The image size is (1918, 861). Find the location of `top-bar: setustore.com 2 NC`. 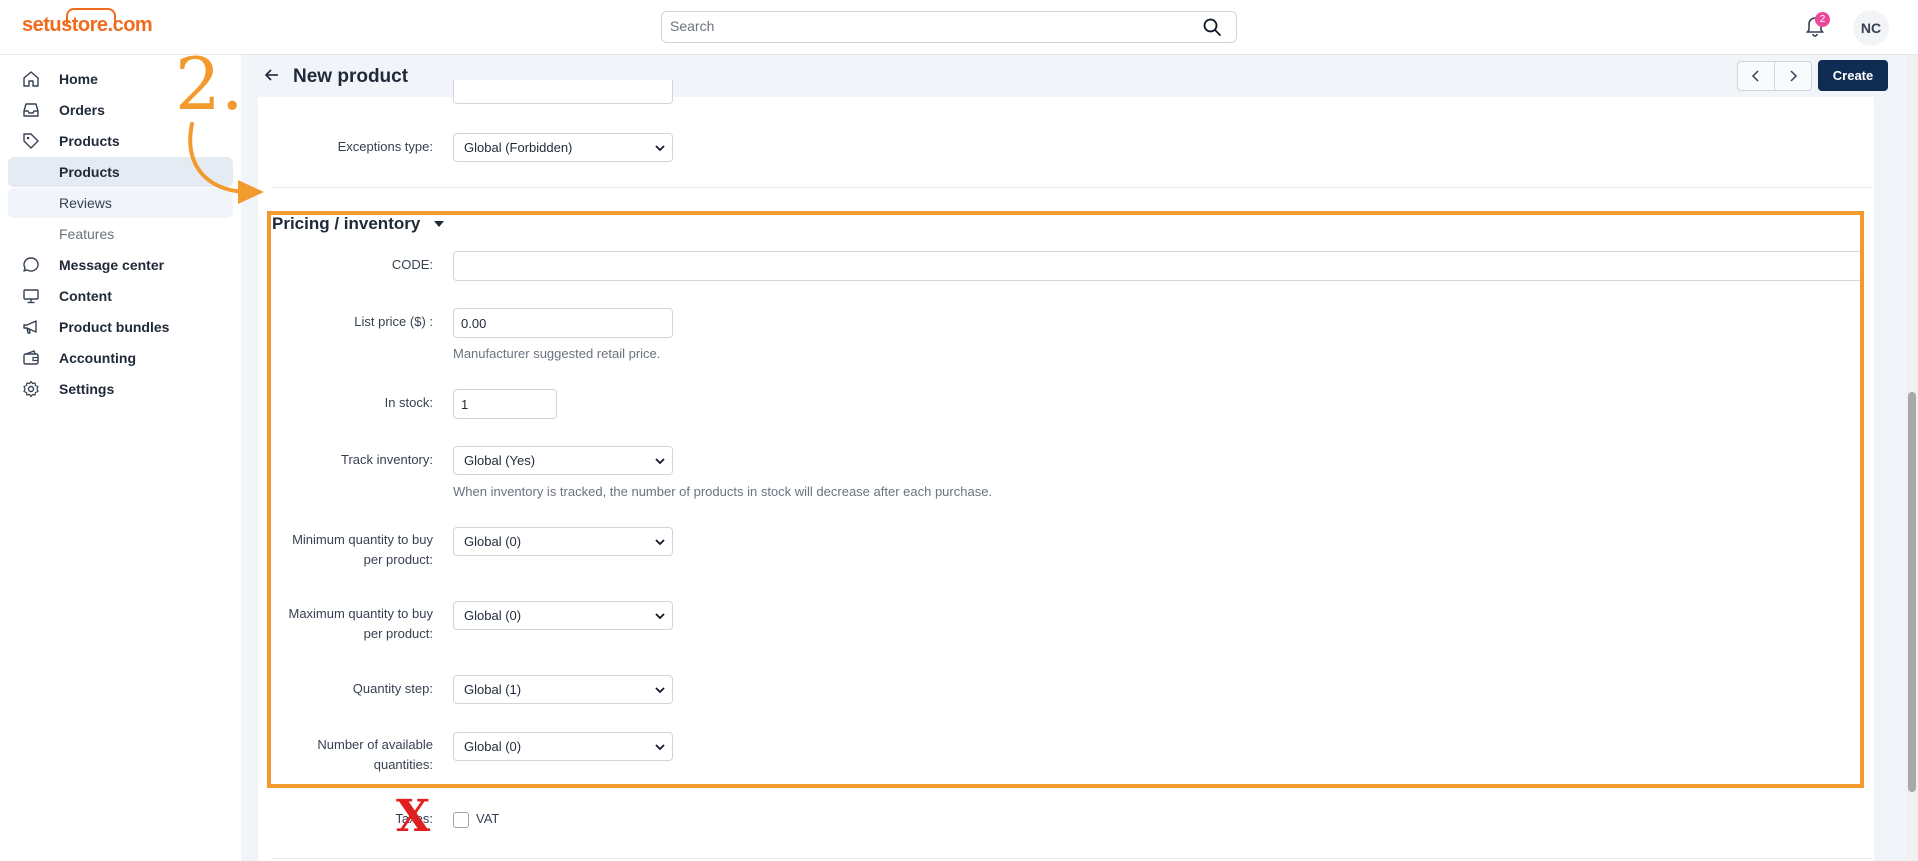

top-bar: setustore.com 2 NC is located at coordinates (959, 27).